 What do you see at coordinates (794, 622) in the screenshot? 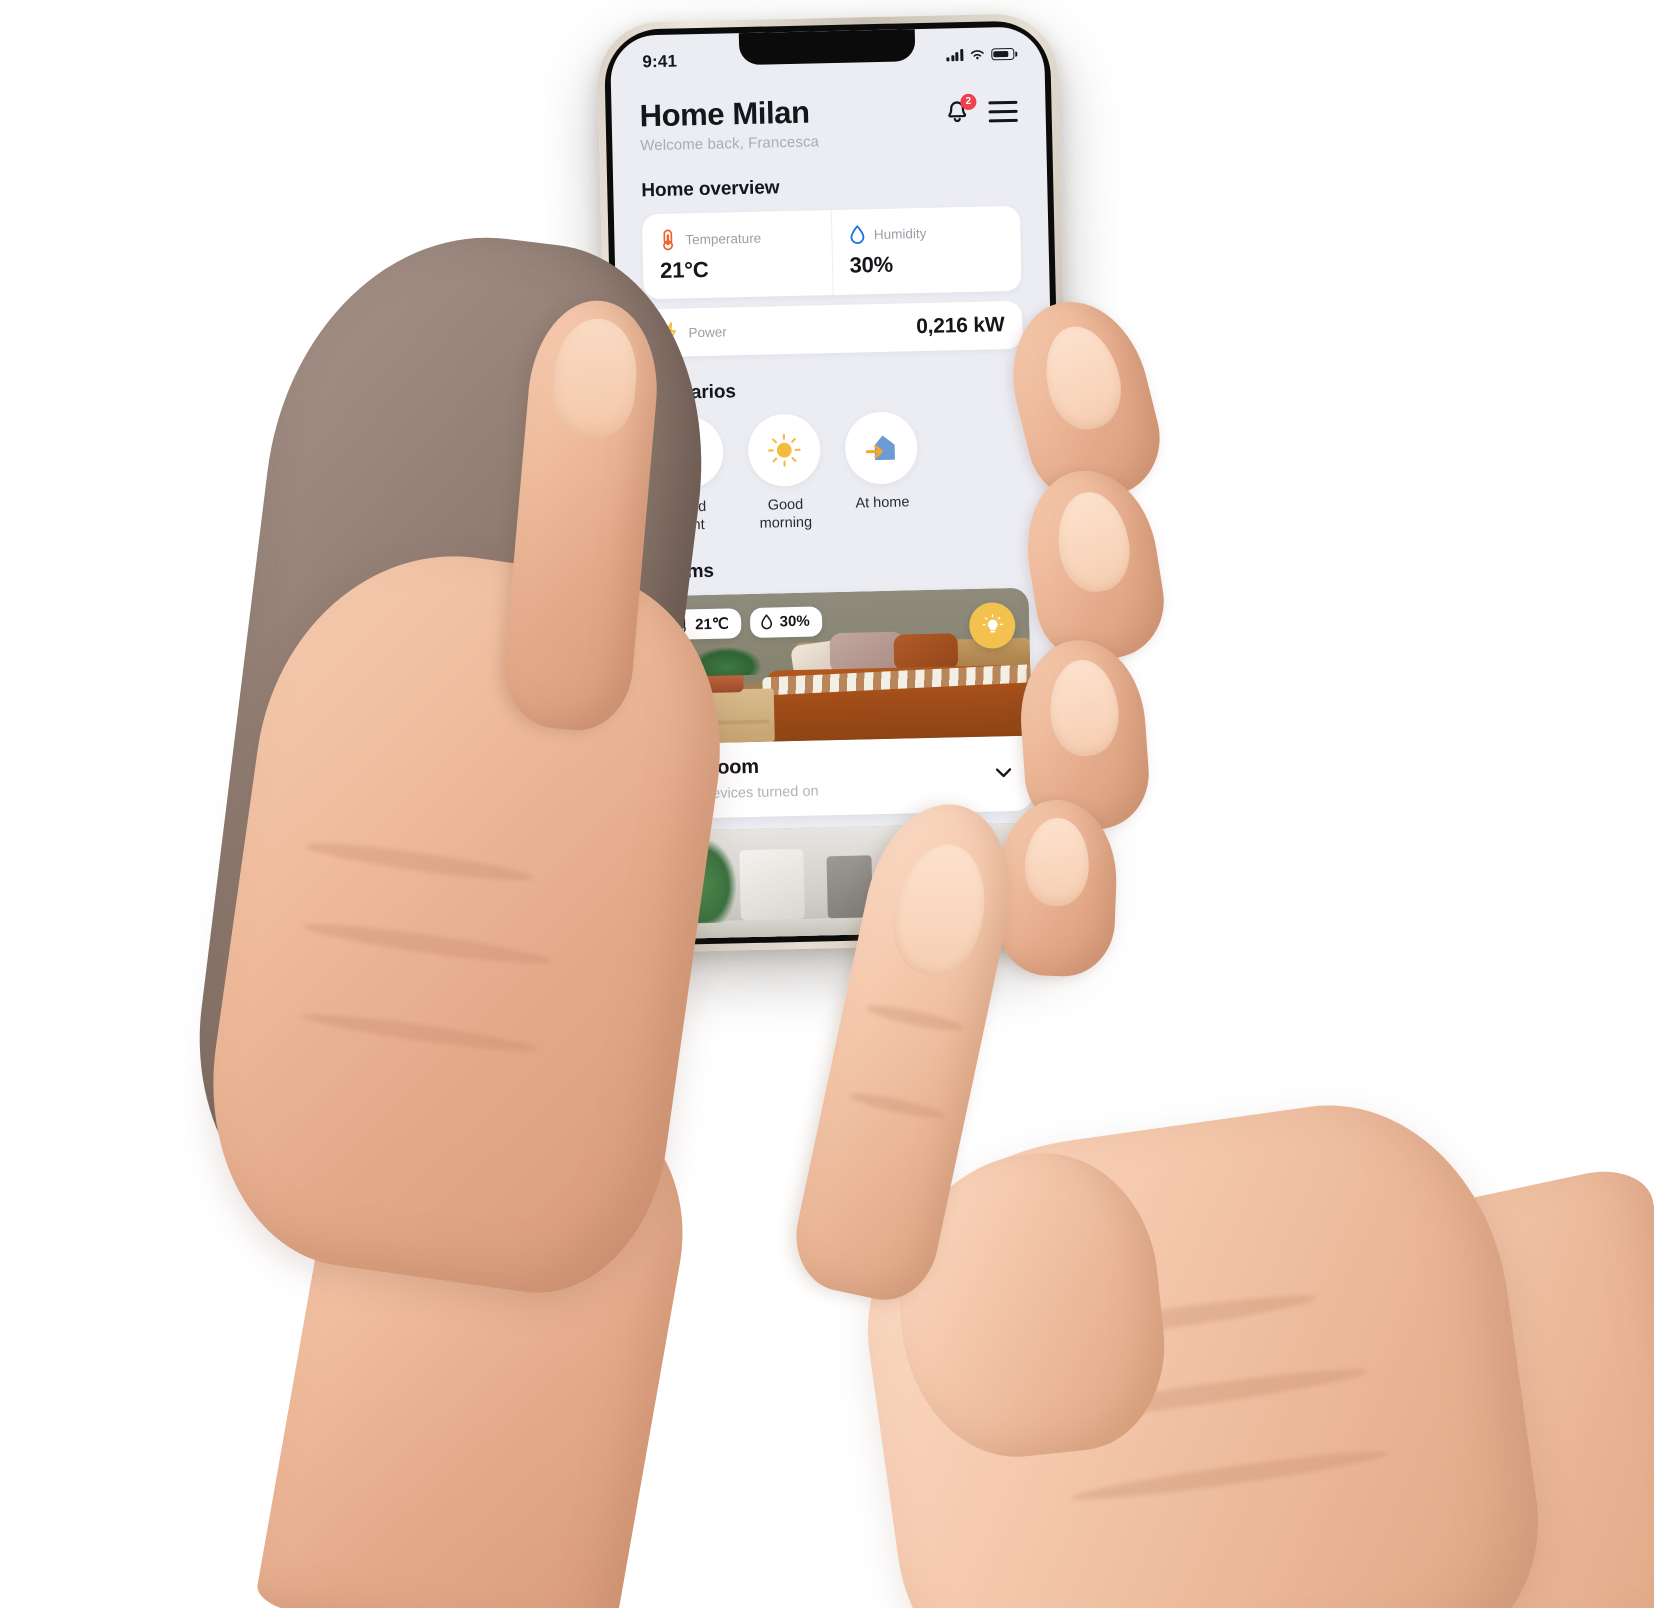
I see `room-humidity-value: 30%` at bounding box center [794, 622].